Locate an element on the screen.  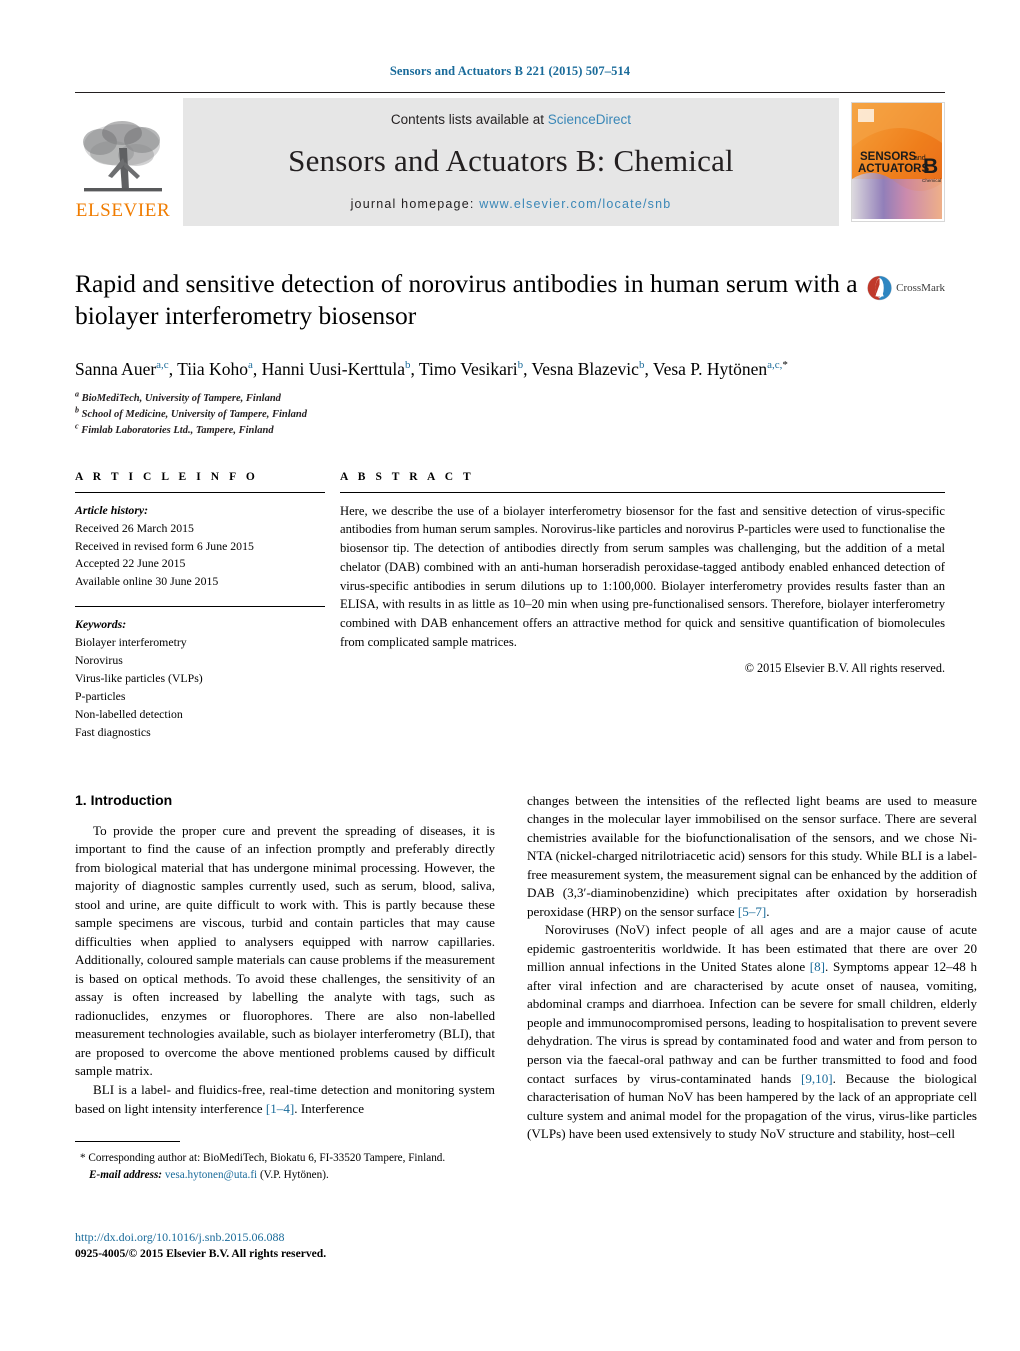
crossmark-icon is located at coordinates (879, 288).